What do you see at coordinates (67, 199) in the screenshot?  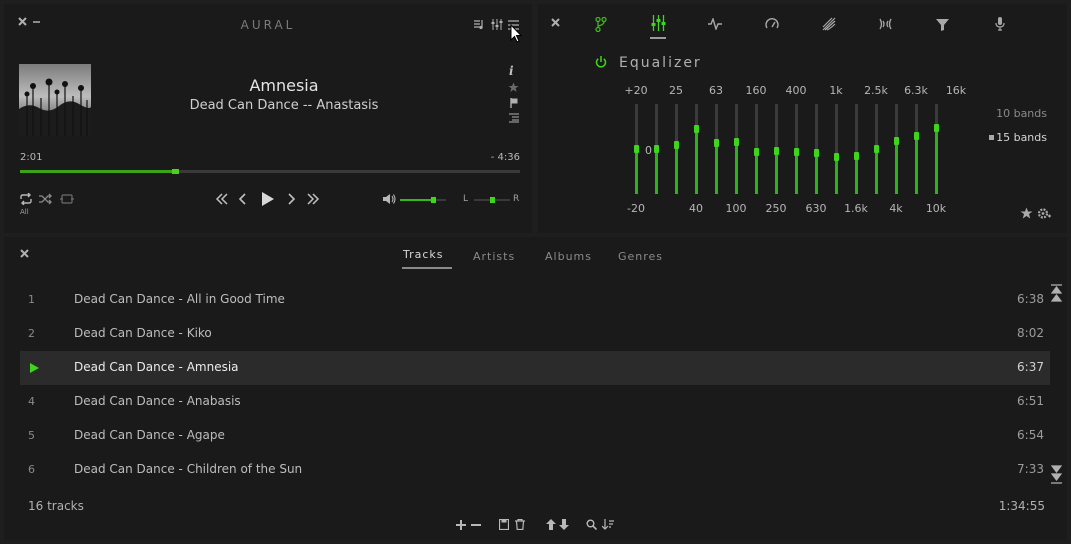 I see `crossfade-icon` at bounding box center [67, 199].